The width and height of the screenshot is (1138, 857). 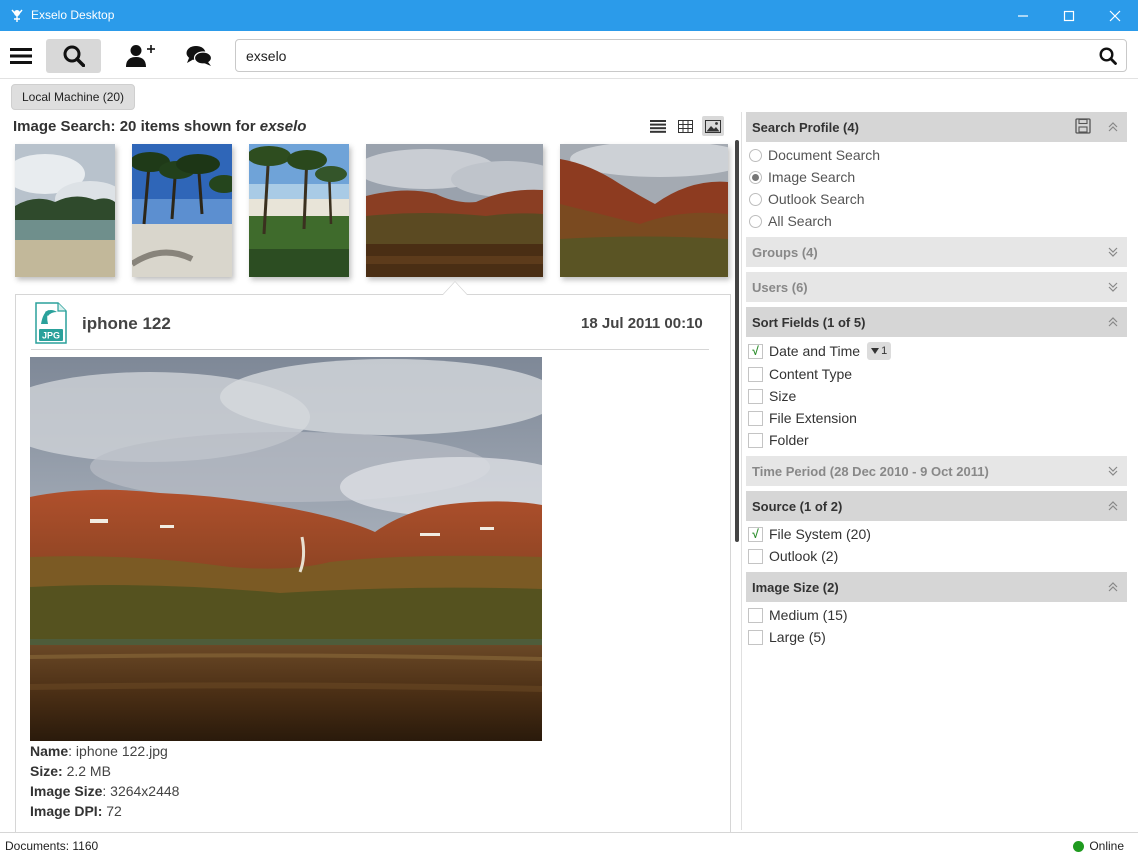 I want to click on search-profile-title: Search Profile (4), so click(x=805, y=127).